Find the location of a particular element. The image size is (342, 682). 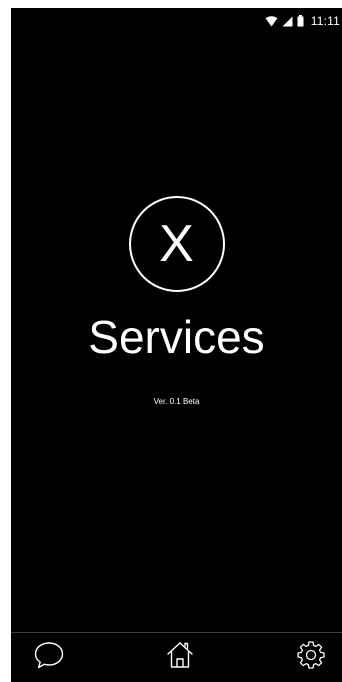

version-label: Ver. 0.1 Beta is located at coordinates (176, 401).